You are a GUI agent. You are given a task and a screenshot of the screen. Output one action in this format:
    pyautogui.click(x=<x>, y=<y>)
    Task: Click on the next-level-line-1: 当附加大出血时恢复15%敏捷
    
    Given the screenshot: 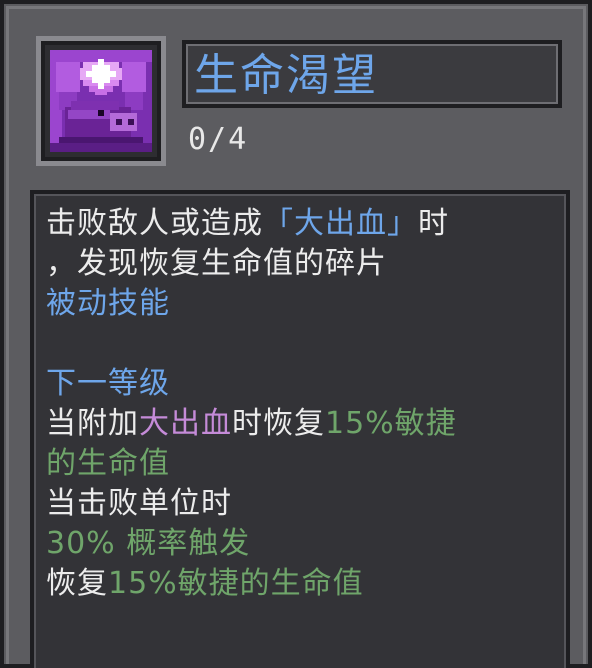 What is the action you would take?
    pyautogui.click(x=251, y=424)
    